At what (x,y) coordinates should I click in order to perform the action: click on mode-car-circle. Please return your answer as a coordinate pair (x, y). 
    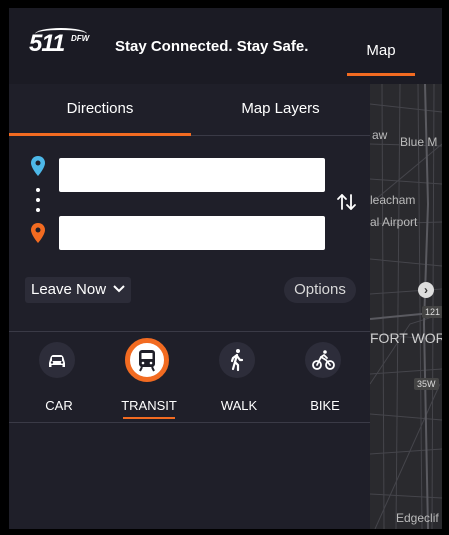
    Looking at the image, I should click on (57, 360).